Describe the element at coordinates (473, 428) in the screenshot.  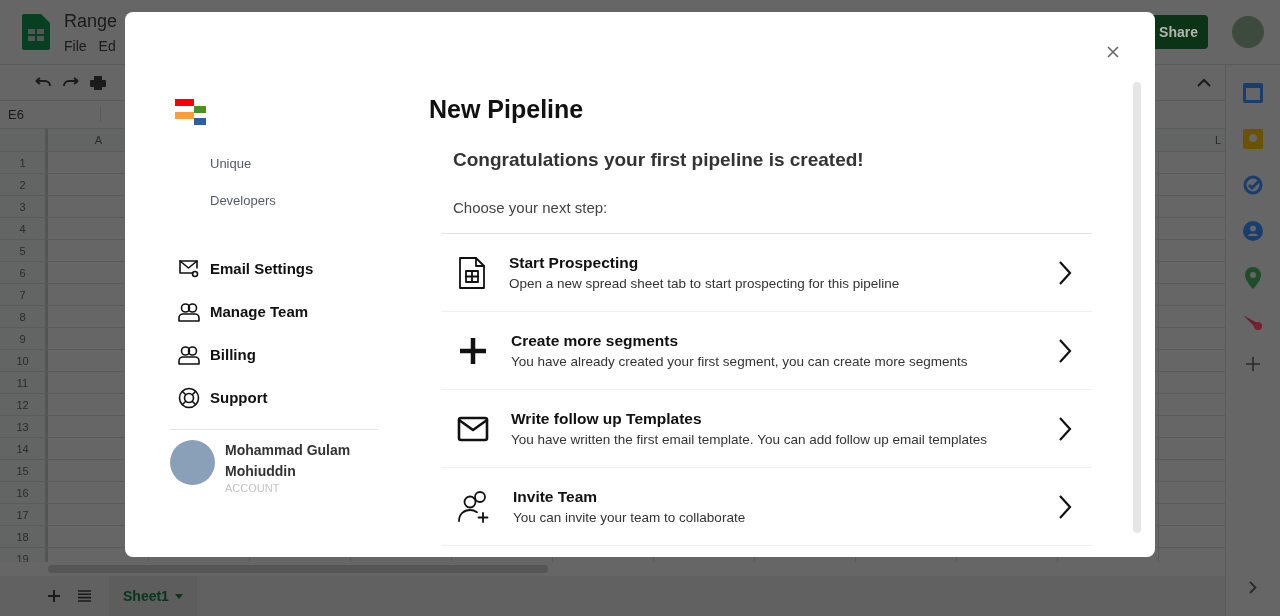
I see `envelope-icon` at that location.